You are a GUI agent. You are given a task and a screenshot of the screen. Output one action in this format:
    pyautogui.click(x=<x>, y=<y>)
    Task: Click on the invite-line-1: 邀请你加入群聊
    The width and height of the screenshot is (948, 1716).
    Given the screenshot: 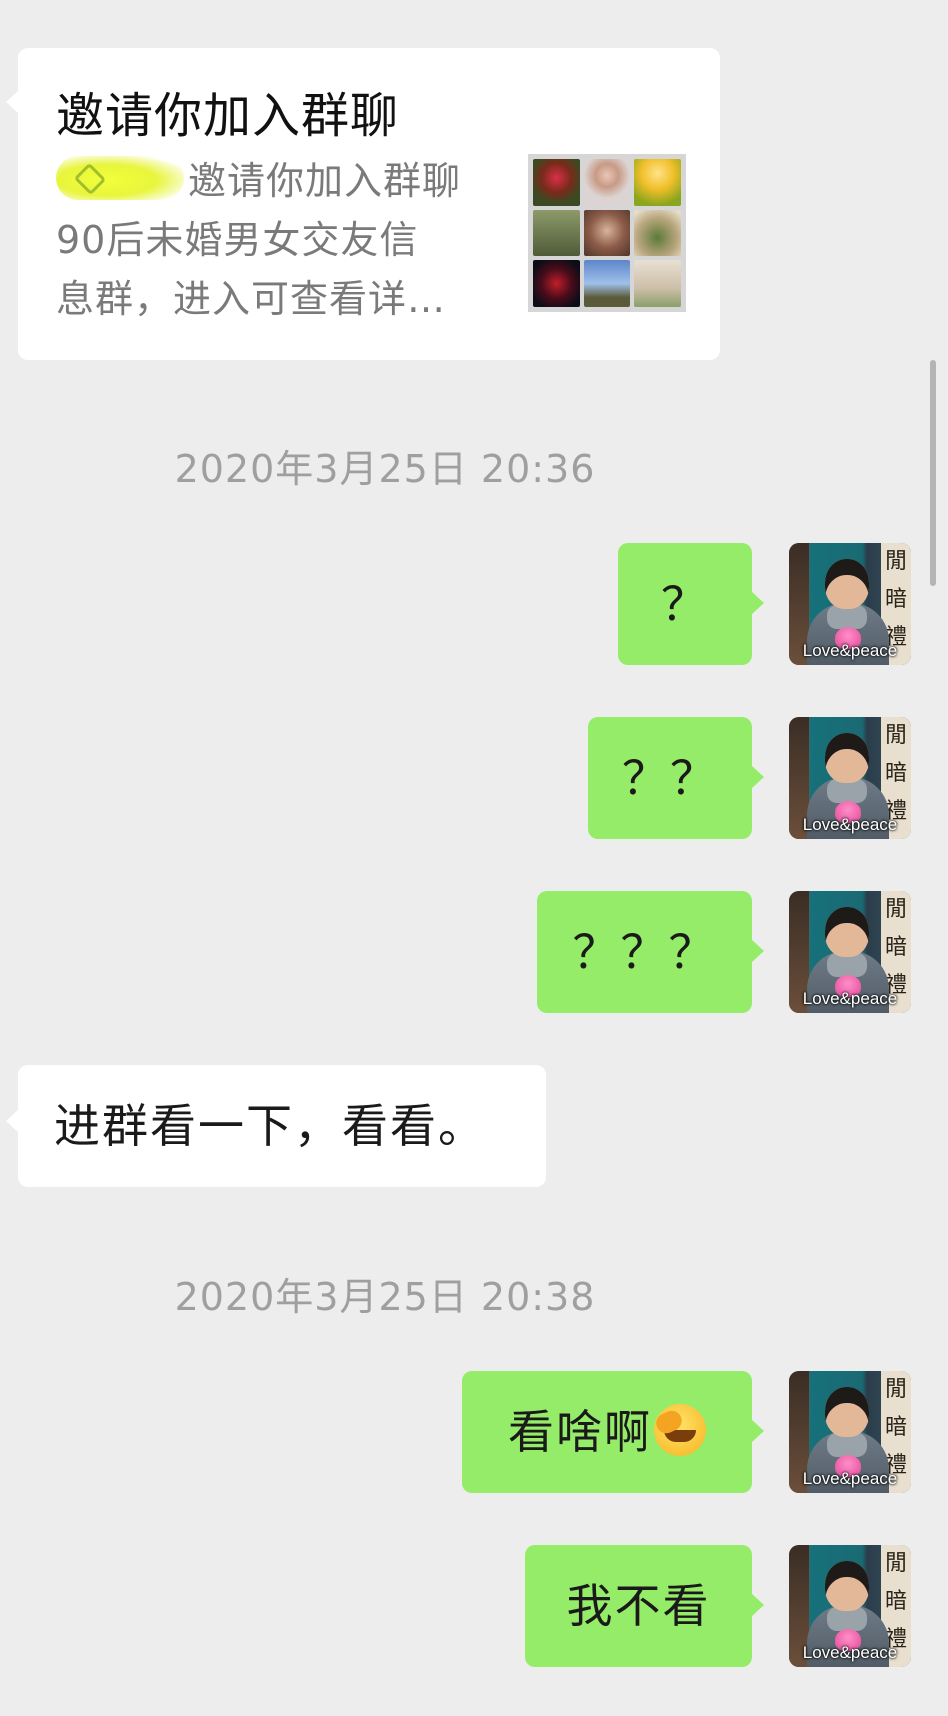 What is the action you would take?
    pyautogui.click(x=325, y=181)
    